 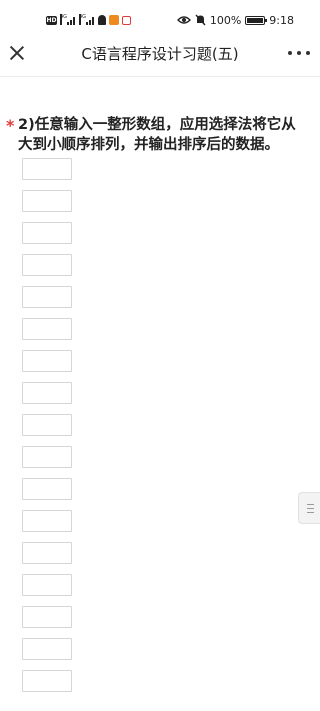 I want to click on question-text: 2)任意输入一整形数组，应用选择法将它从大到小顺序排列，并输出排序后的数据。, so click(x=157, y=135).